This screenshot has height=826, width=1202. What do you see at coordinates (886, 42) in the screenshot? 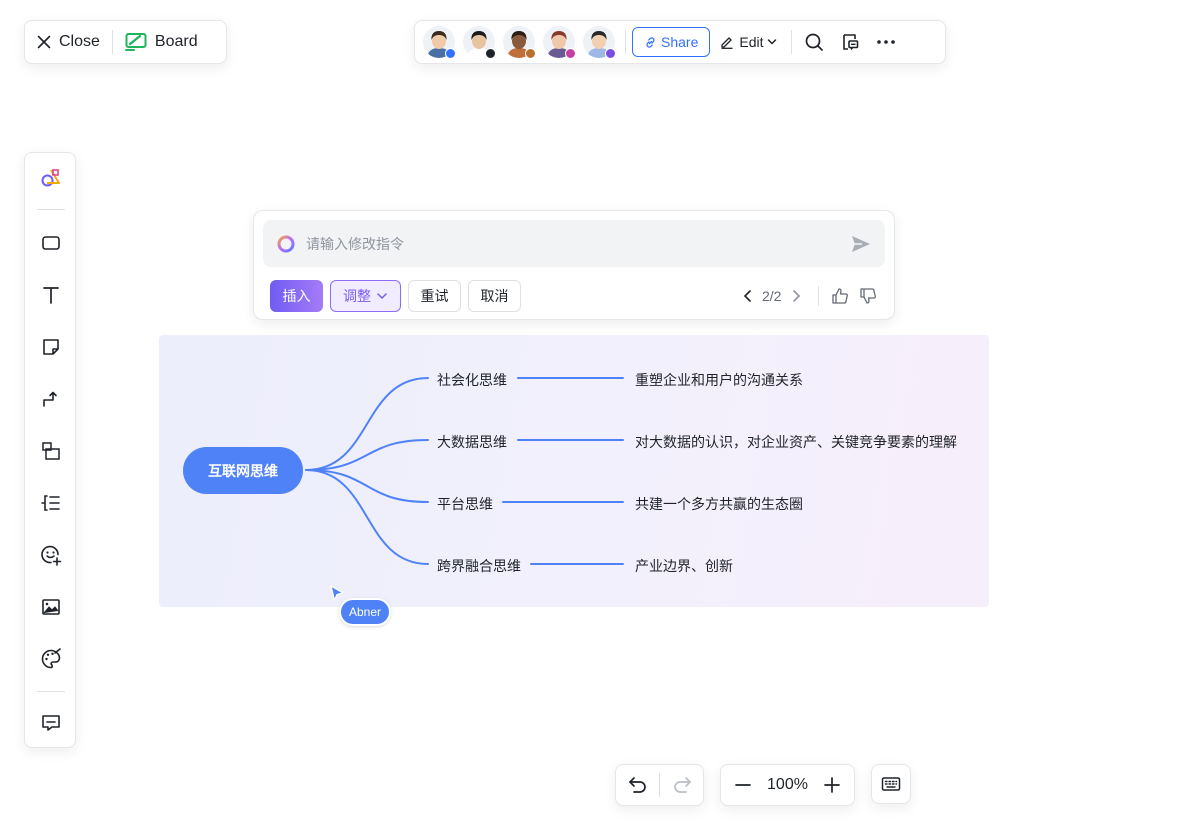
I see `more-button` at bounding box center [886, 42].